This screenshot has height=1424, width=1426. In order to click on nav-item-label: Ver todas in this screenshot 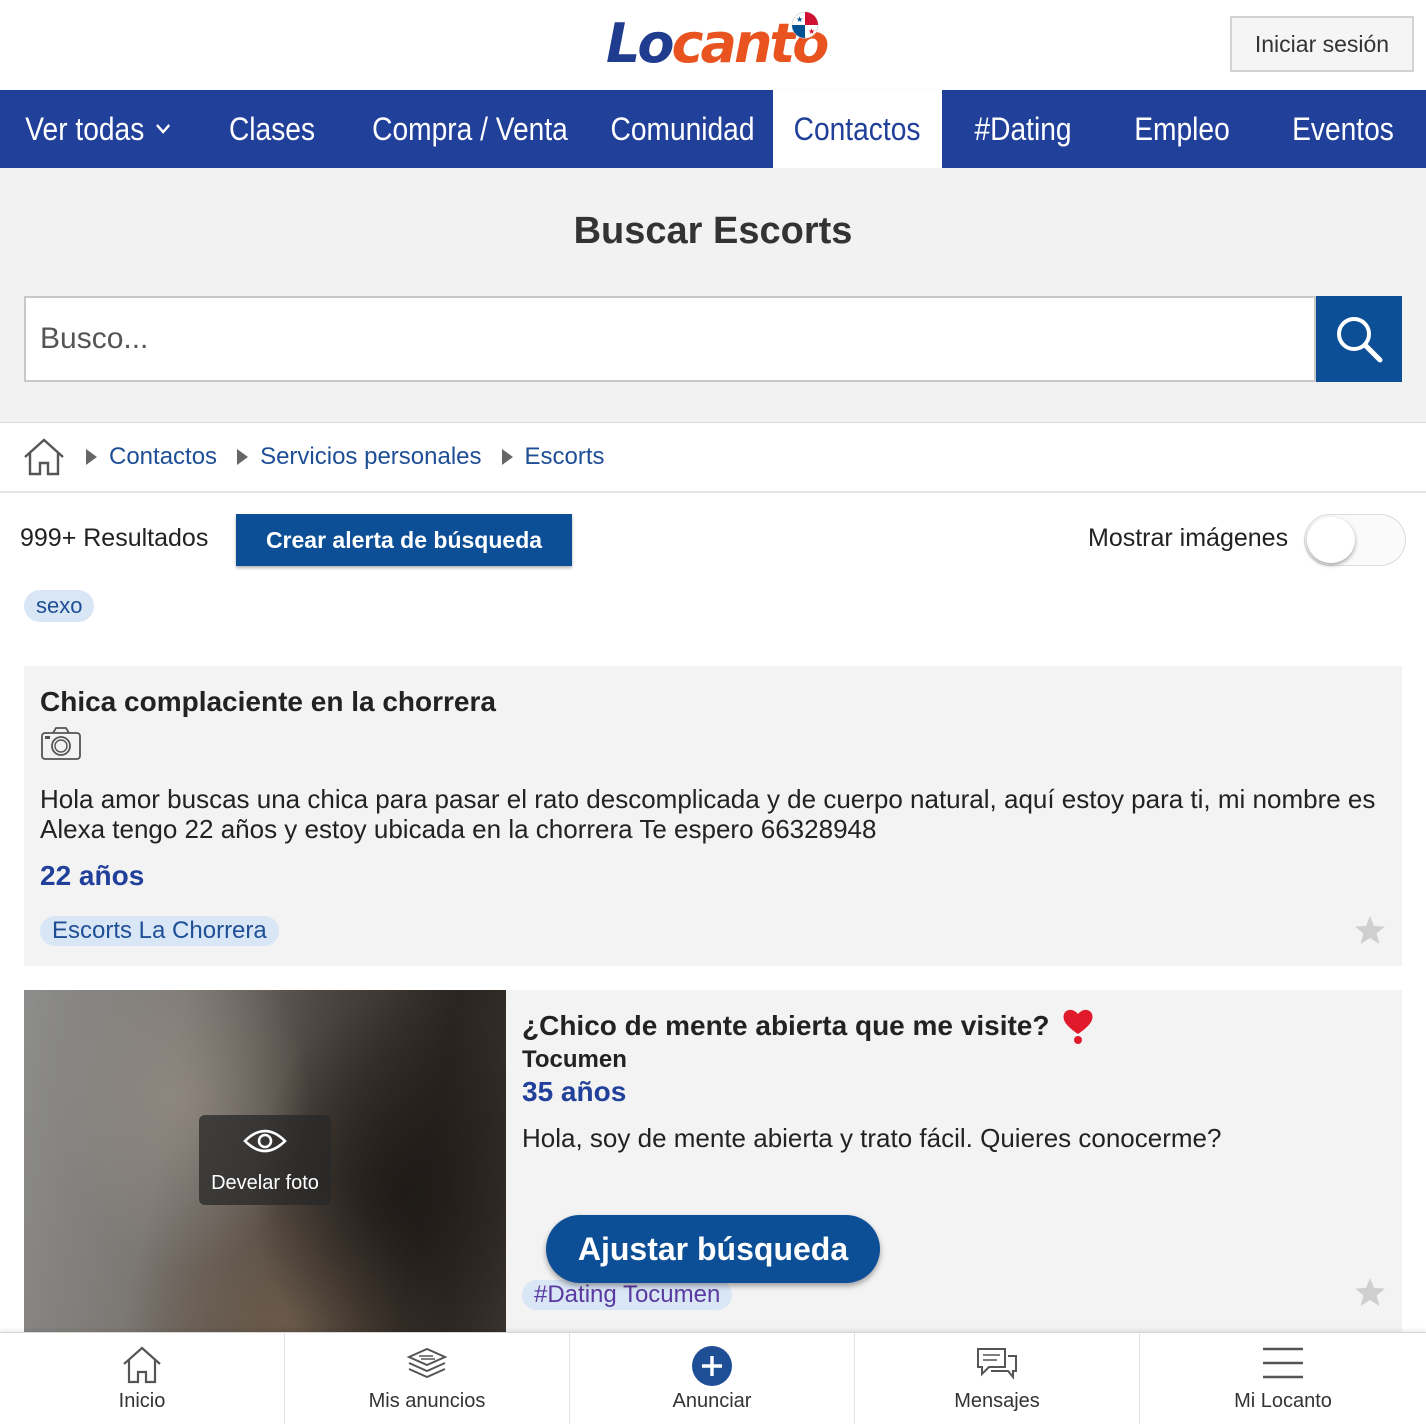, I will do `click(85, 128)`.